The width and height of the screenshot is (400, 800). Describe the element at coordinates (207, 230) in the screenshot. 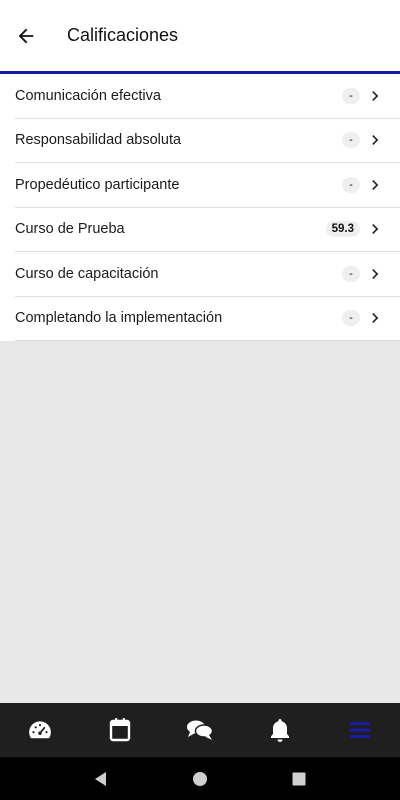

I see `list-item: Curso de Prueba 59.3` at that location.